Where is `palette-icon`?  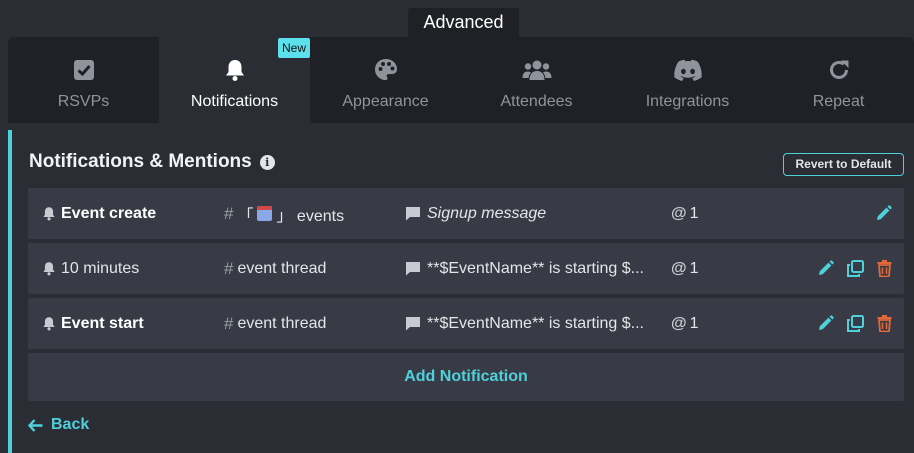 palette-icon is located at coordinates (386, 70).